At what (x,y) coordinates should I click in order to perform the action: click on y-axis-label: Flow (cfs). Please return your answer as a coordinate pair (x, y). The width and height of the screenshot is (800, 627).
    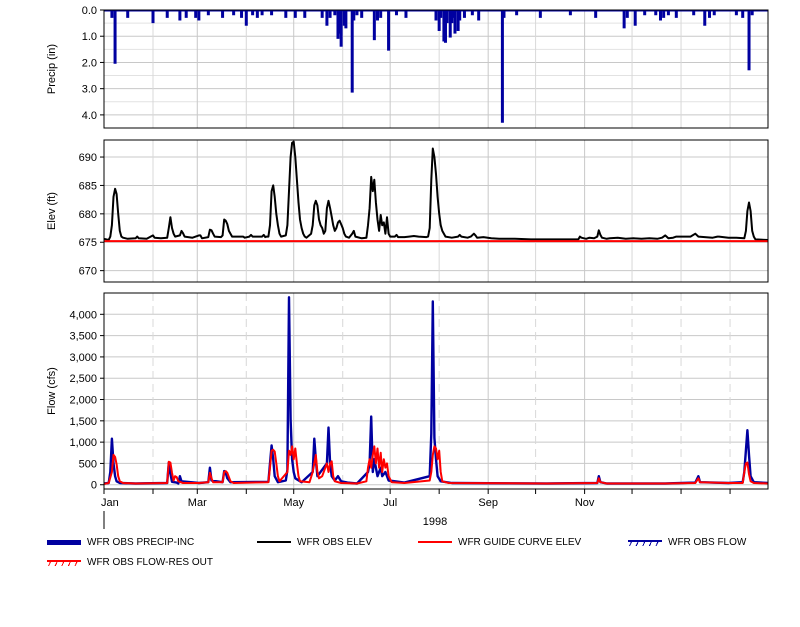
    Looking at the image, I should click on (52, 391).